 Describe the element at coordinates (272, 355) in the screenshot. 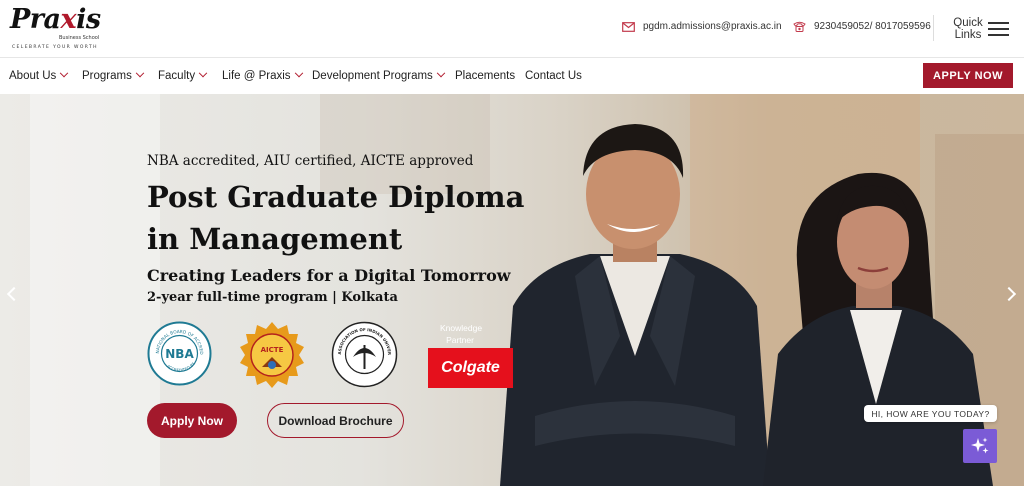

I see `aicte-badge-logo: AICTE` at that location.